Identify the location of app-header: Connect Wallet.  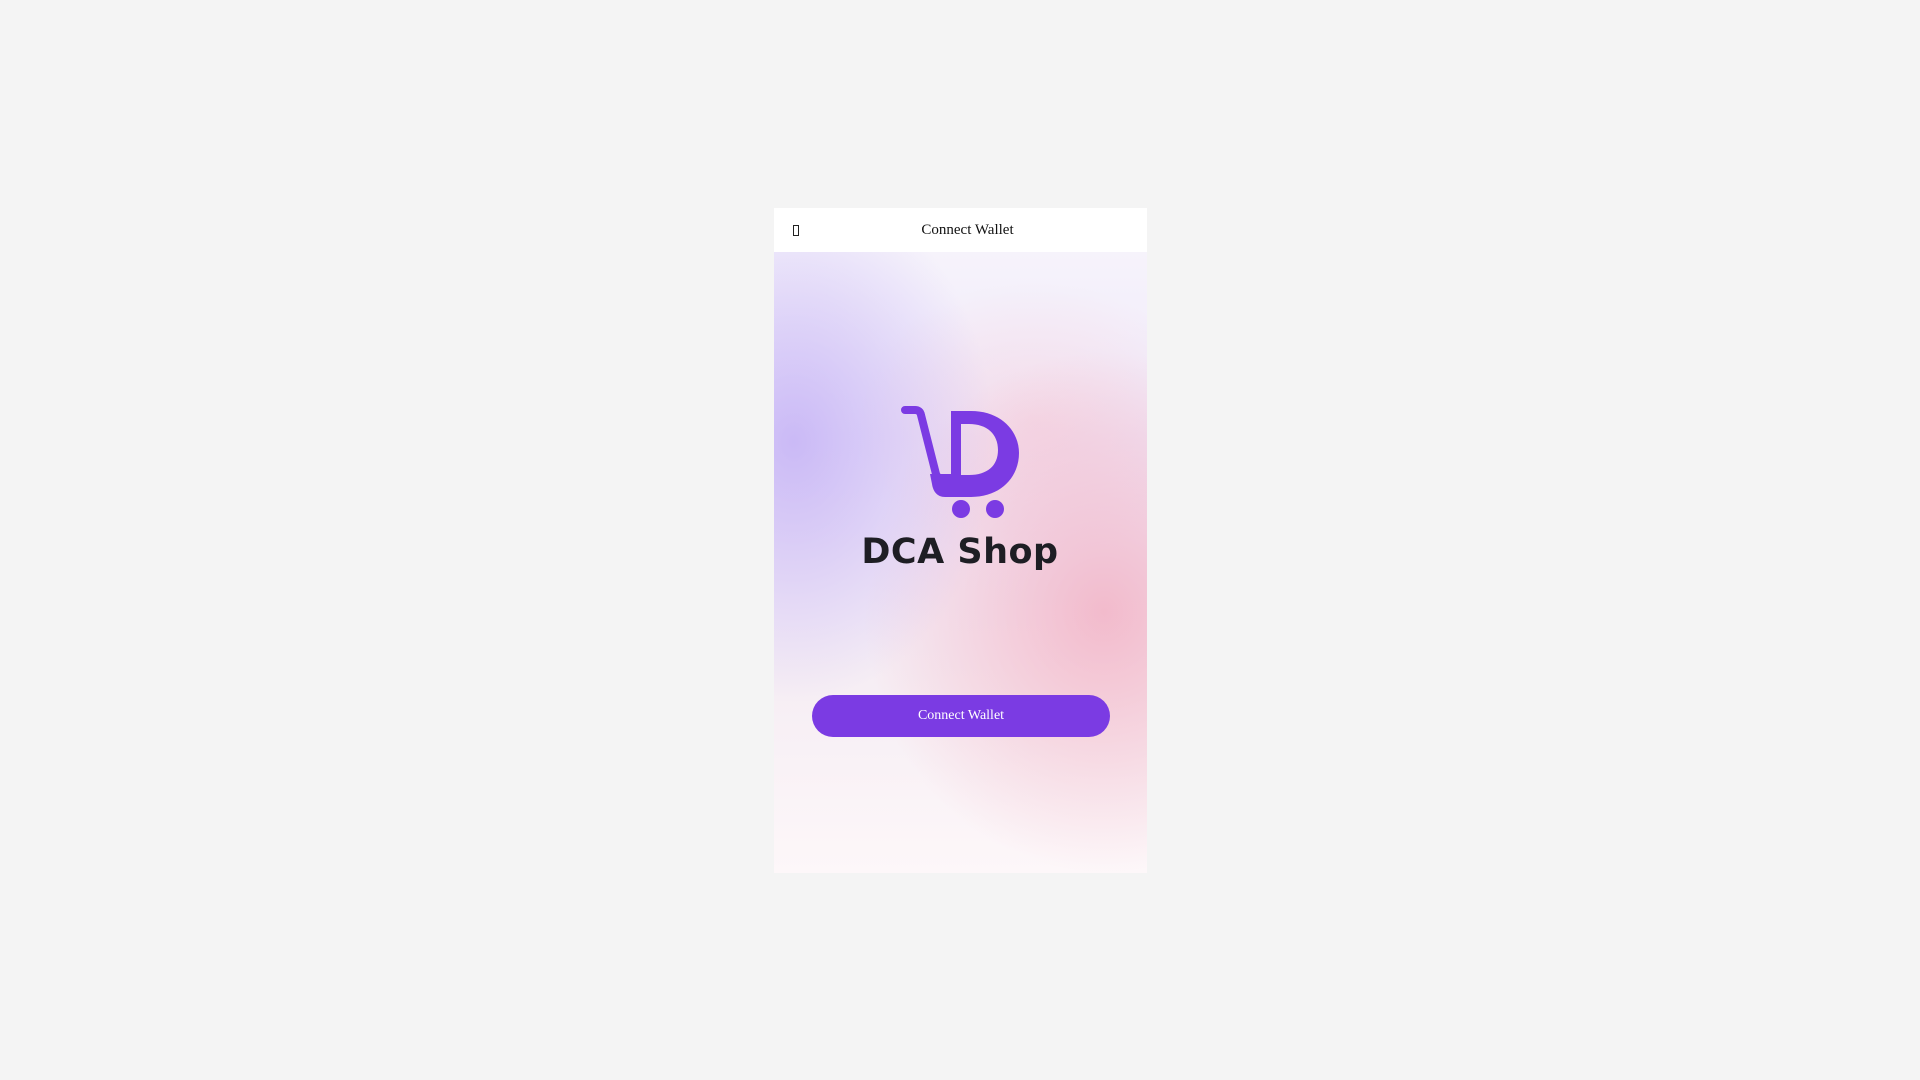
(960, 230).